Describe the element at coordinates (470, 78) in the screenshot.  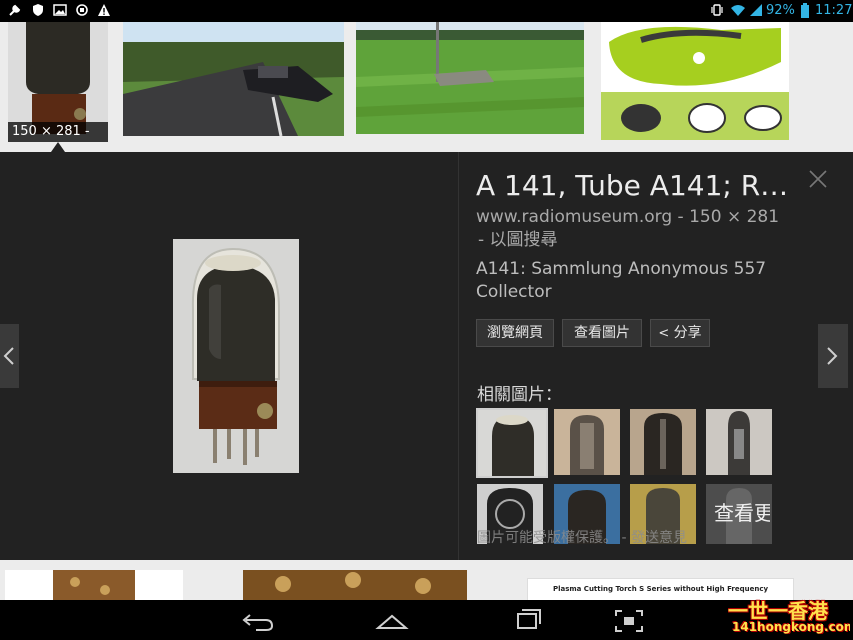
I see `result-thumb-field` at that location.